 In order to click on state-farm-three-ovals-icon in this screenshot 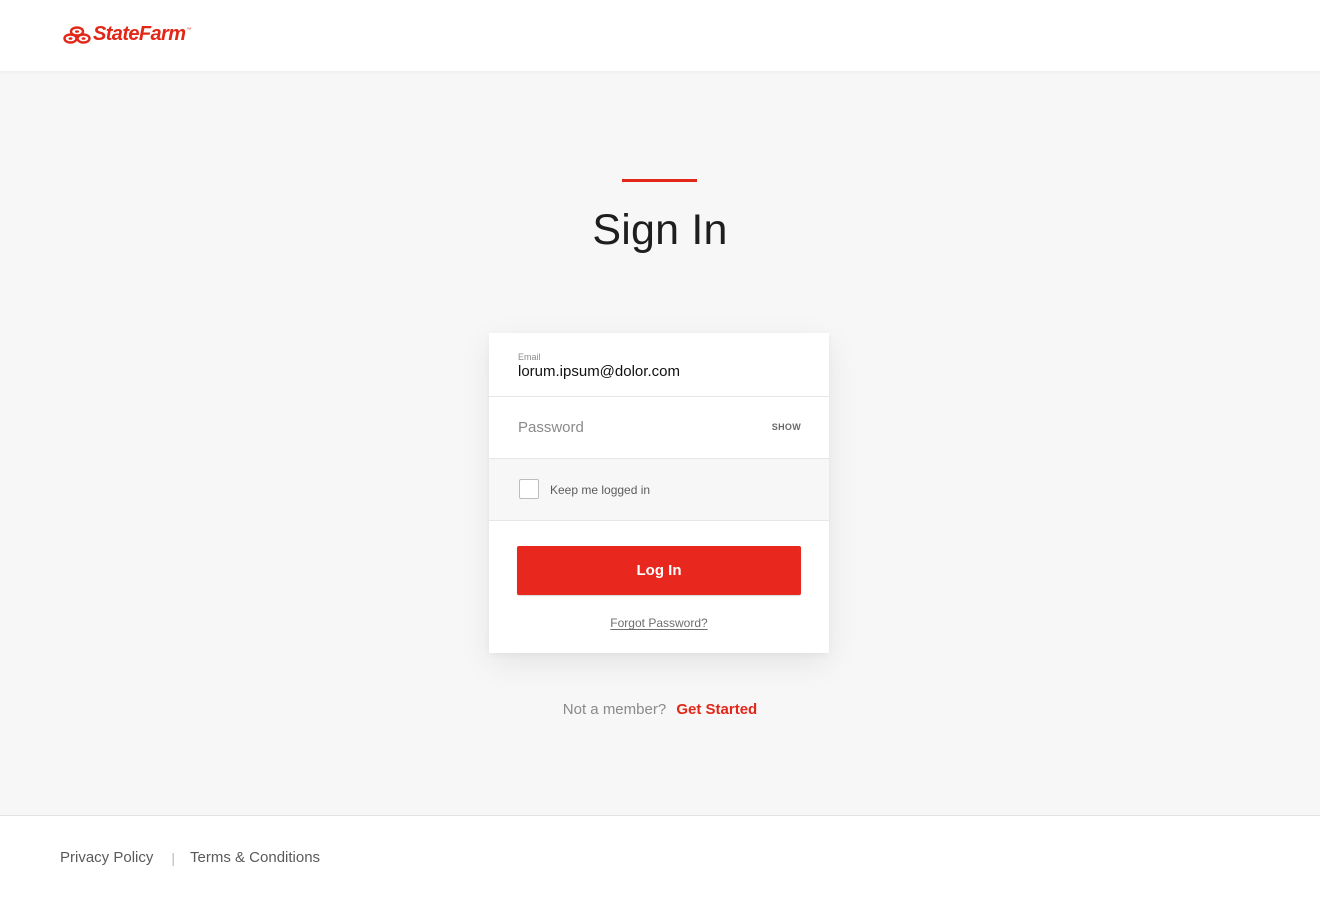, I will do `click(77, 34)`.